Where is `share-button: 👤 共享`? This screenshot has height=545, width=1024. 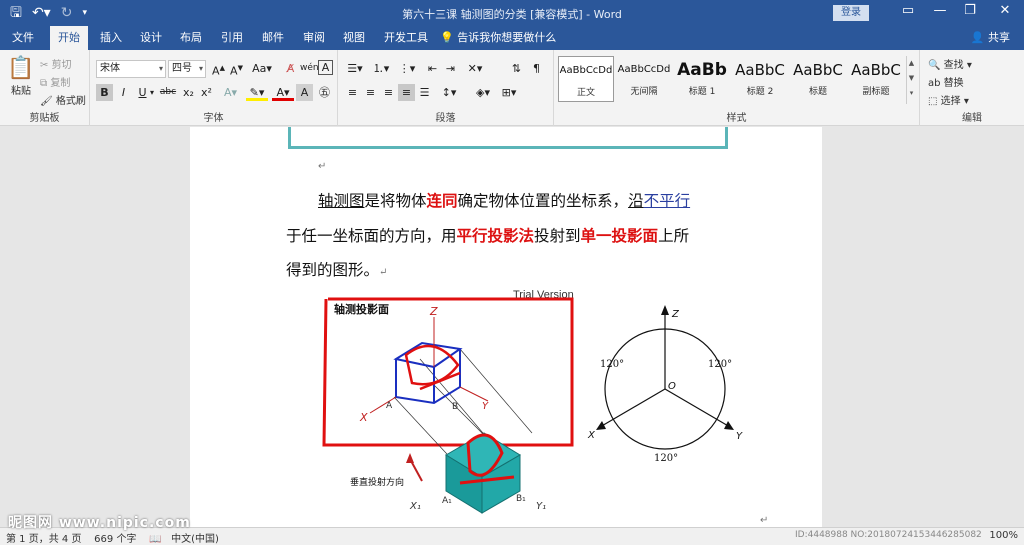
share-button: 👤 共享 is located at coordinates (990, 38).